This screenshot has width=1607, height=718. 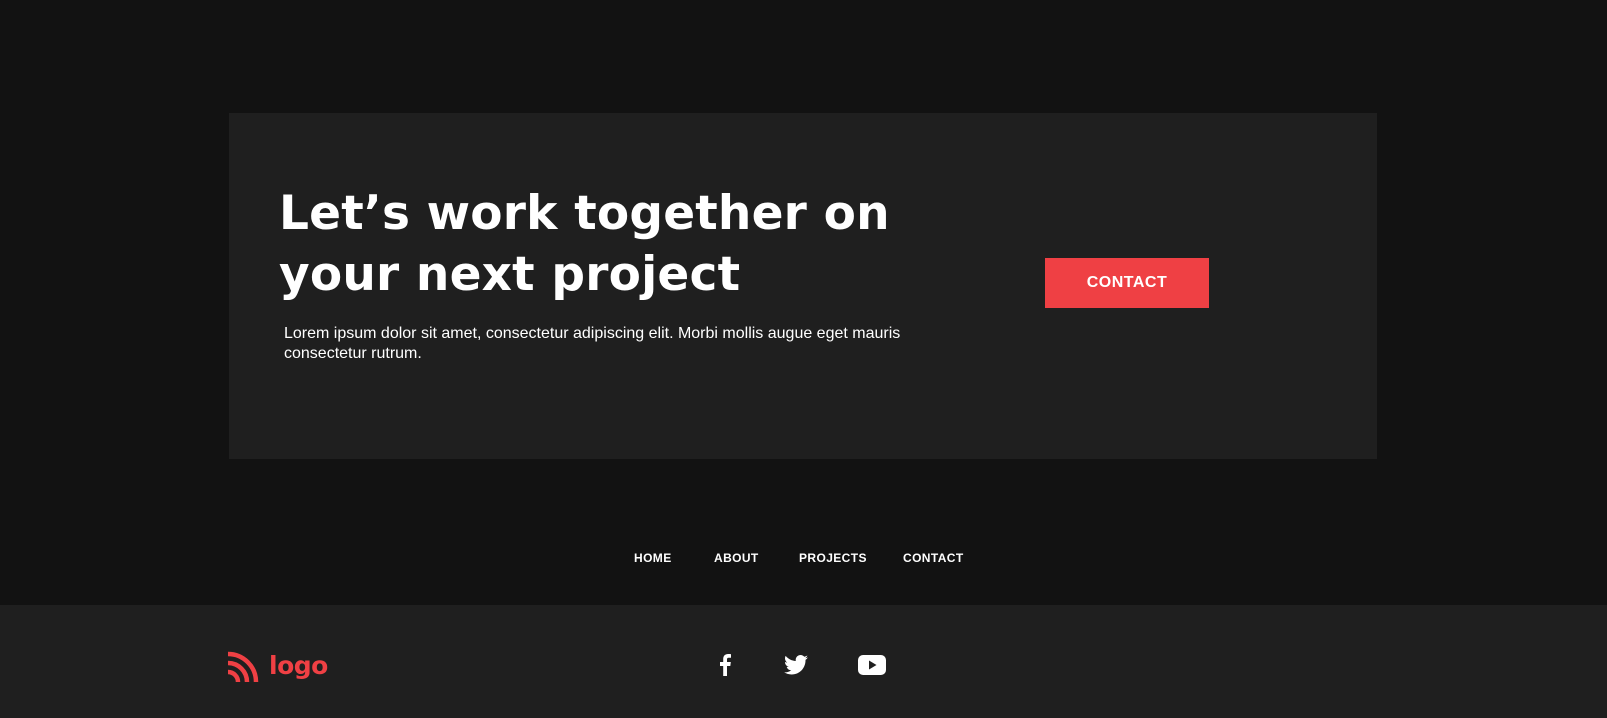 I want to click on logo-icon, so click(x=243, y=666).